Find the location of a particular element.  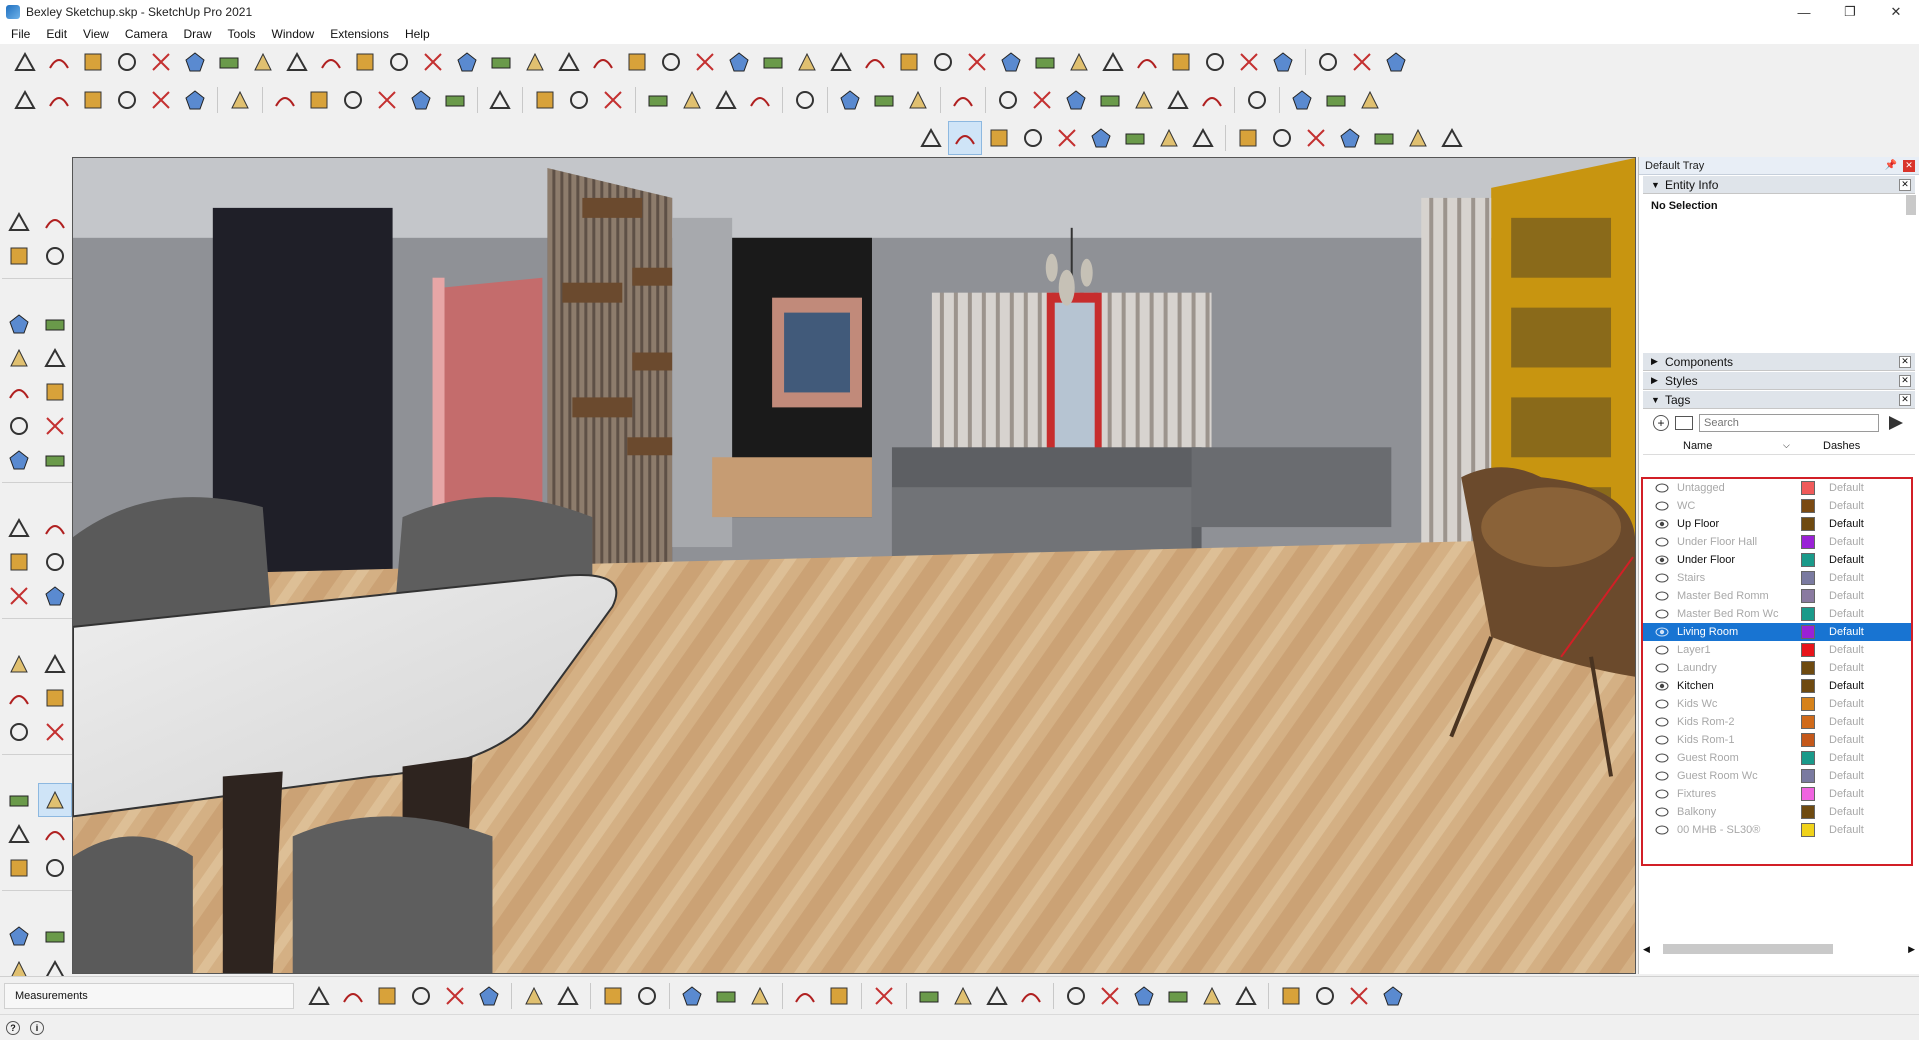

axis-y-icon is located at coordinates (726, 100).